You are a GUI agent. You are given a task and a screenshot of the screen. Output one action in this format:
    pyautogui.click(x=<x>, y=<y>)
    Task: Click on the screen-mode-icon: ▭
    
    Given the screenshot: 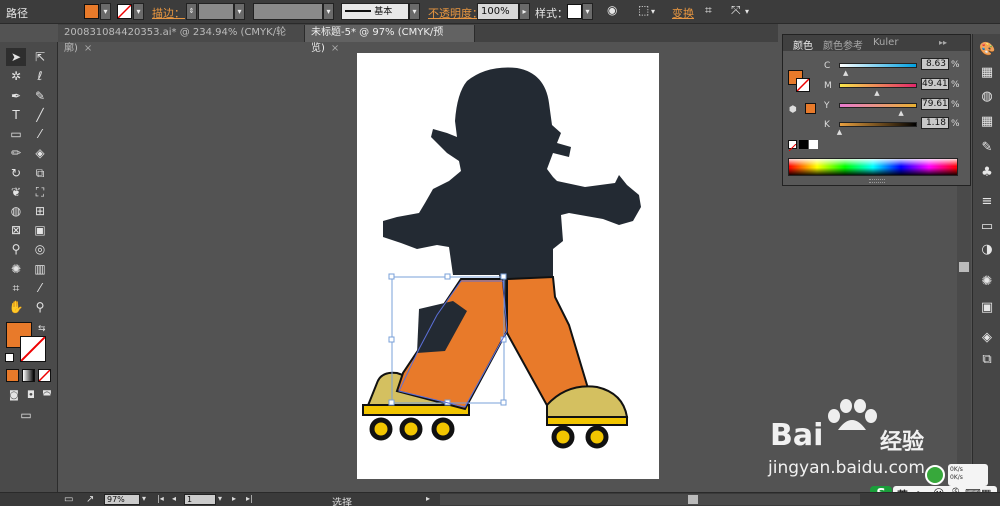 What is the action you would take?
    pyautogui.click(x=26, y=415)
    